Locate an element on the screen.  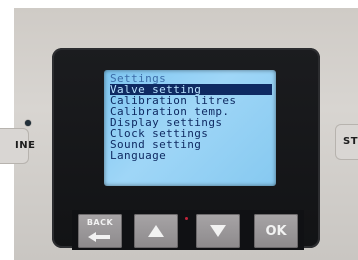
down-triangle-icon is located at coordinates (218, 231).